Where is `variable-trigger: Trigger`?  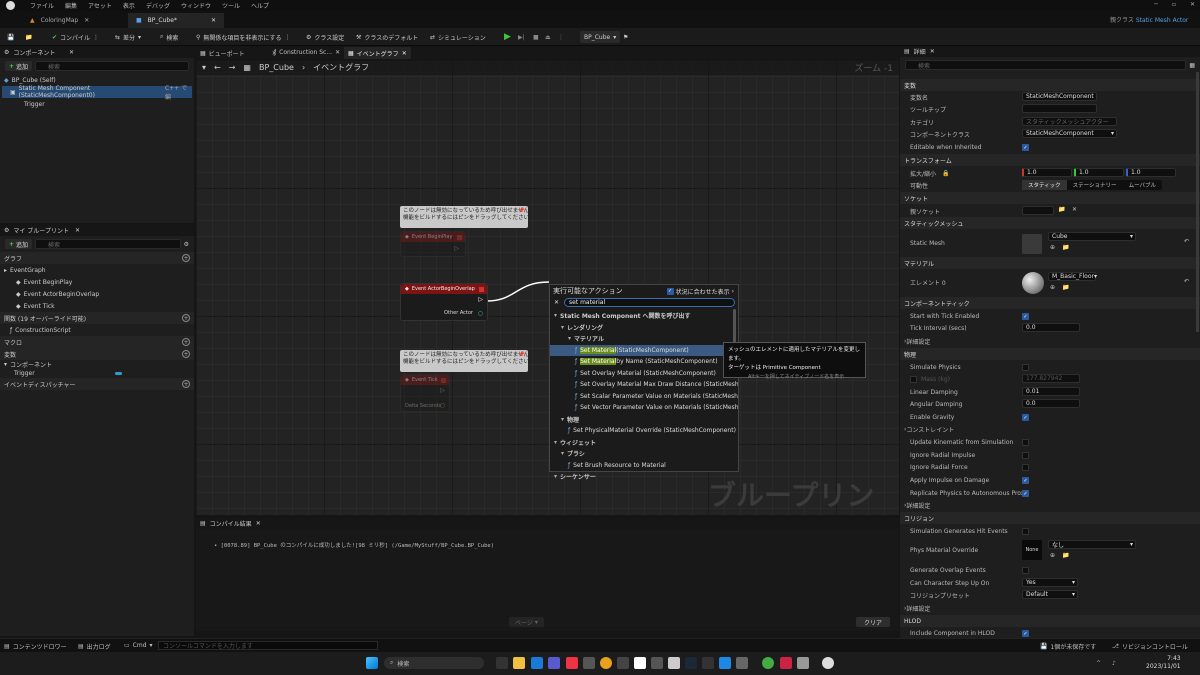 variable-trigger: Trigger is located at coordinates (97, 373).